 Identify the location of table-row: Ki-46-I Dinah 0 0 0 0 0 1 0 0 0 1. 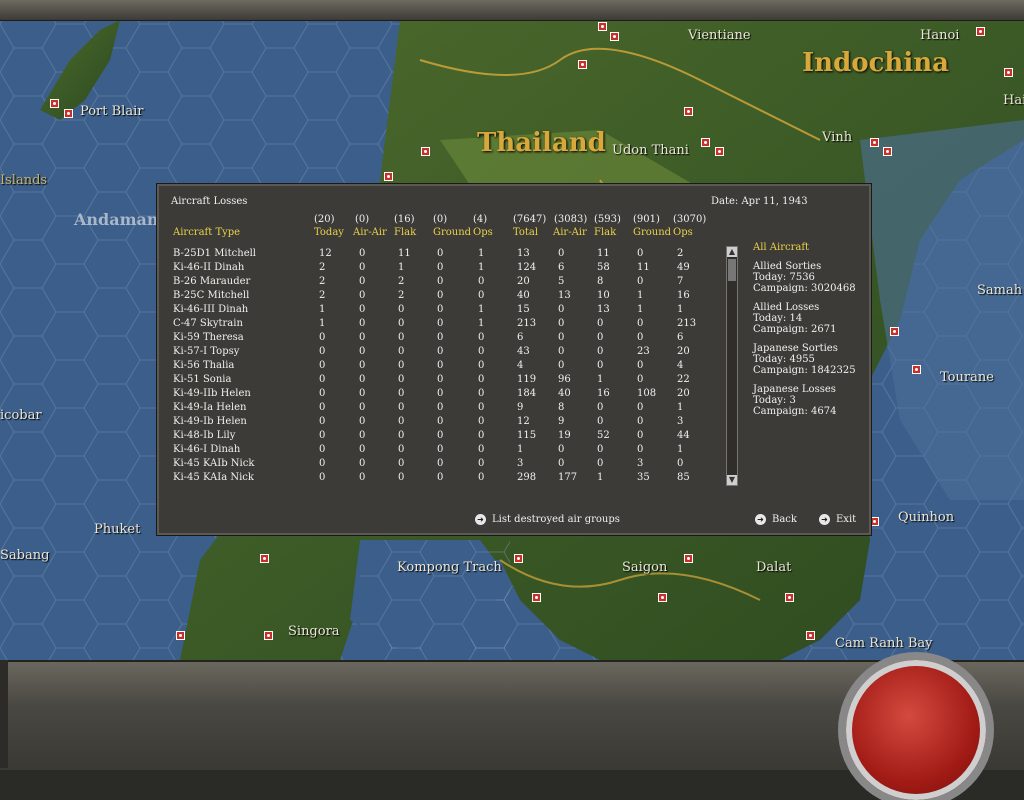
(439, 450).